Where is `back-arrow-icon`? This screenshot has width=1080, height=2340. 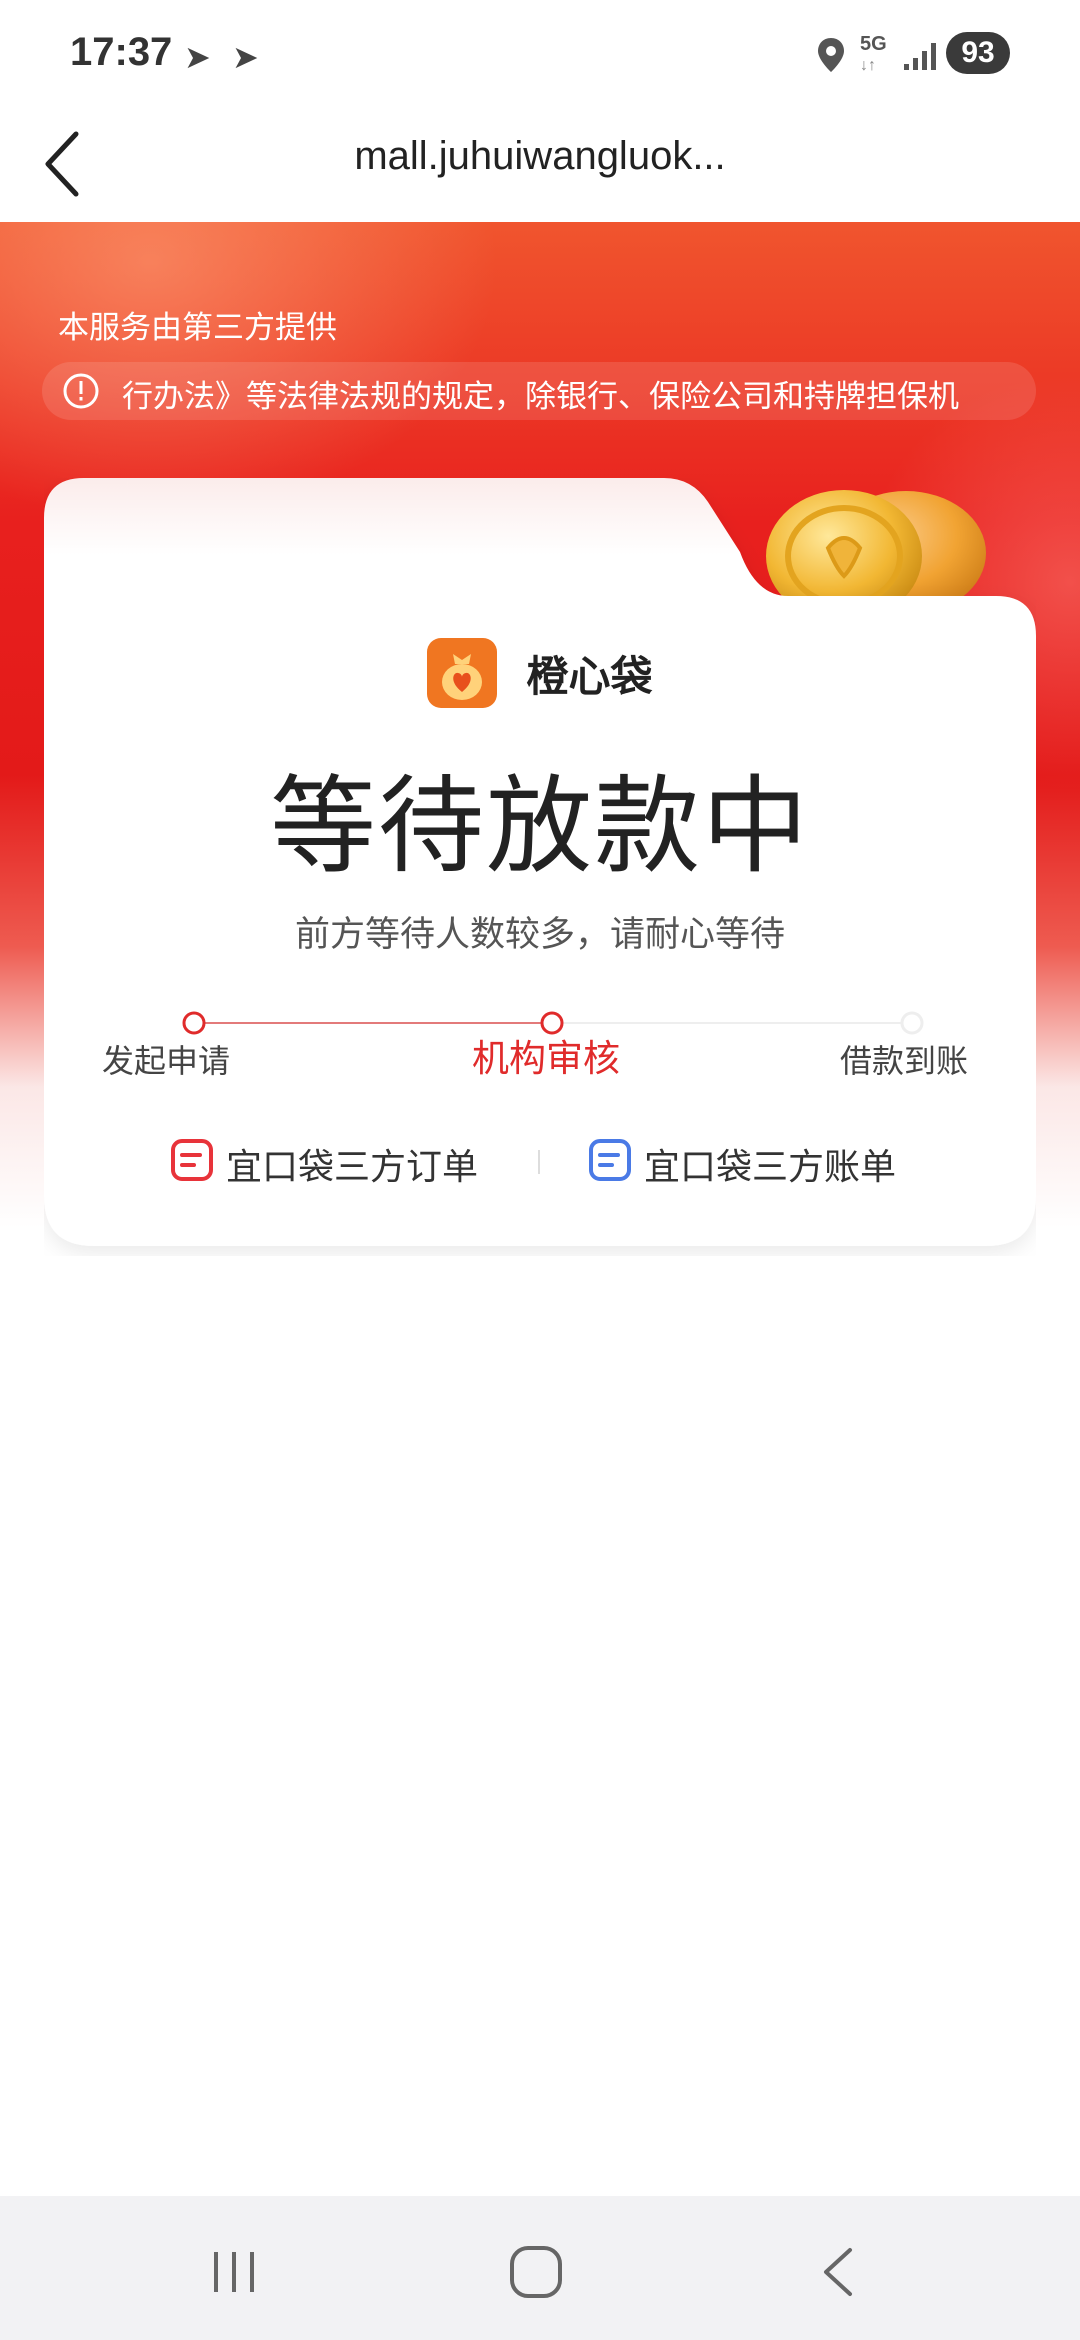
back-arrow-icon is located at coordinates (65, 164).